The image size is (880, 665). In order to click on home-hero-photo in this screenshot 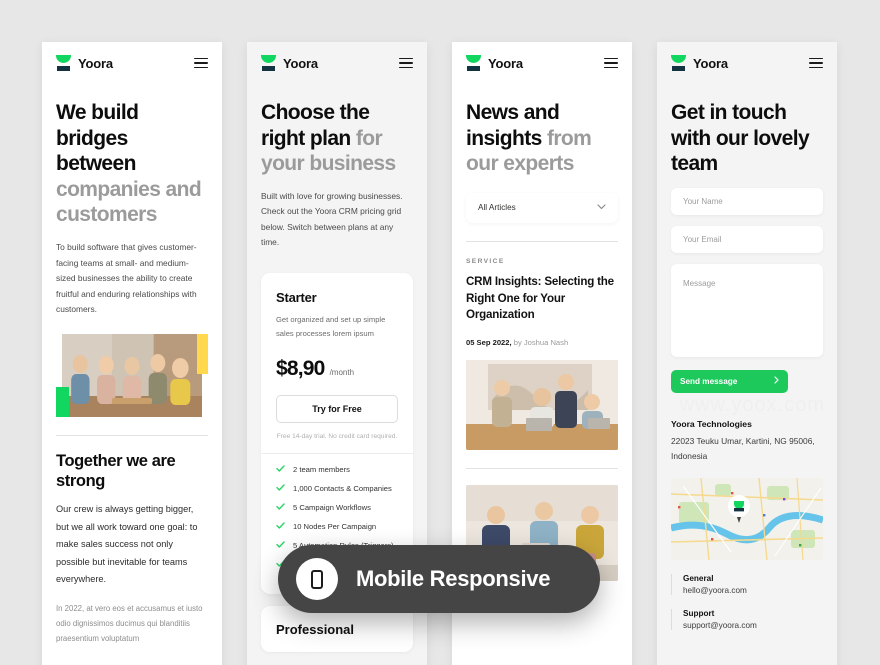, I will do `click(132, 375)`.